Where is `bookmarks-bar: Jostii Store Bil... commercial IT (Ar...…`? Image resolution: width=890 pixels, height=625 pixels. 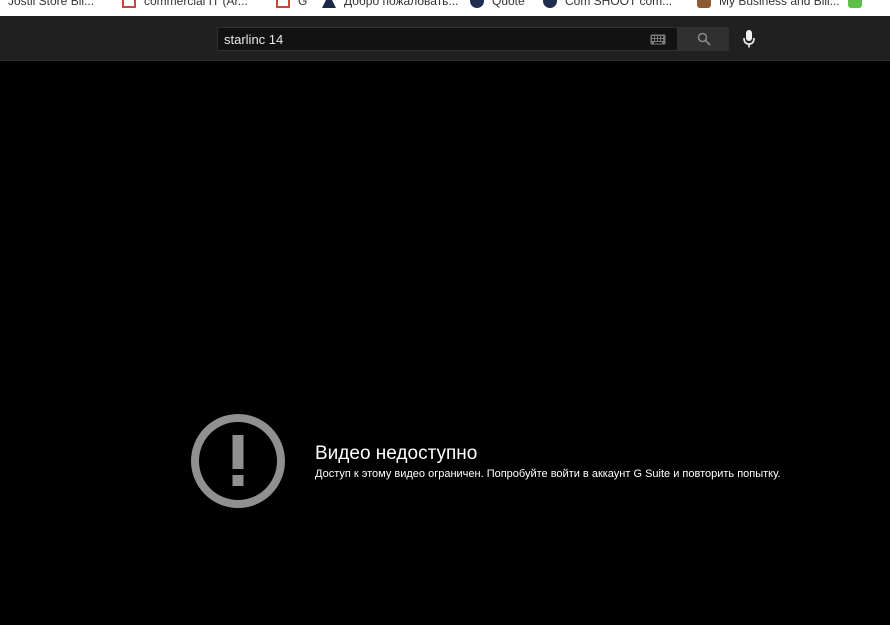
bookmarks-bar: Jostii Store Bil... commercial IT (Ar...… is located at coordinates (445, 8).